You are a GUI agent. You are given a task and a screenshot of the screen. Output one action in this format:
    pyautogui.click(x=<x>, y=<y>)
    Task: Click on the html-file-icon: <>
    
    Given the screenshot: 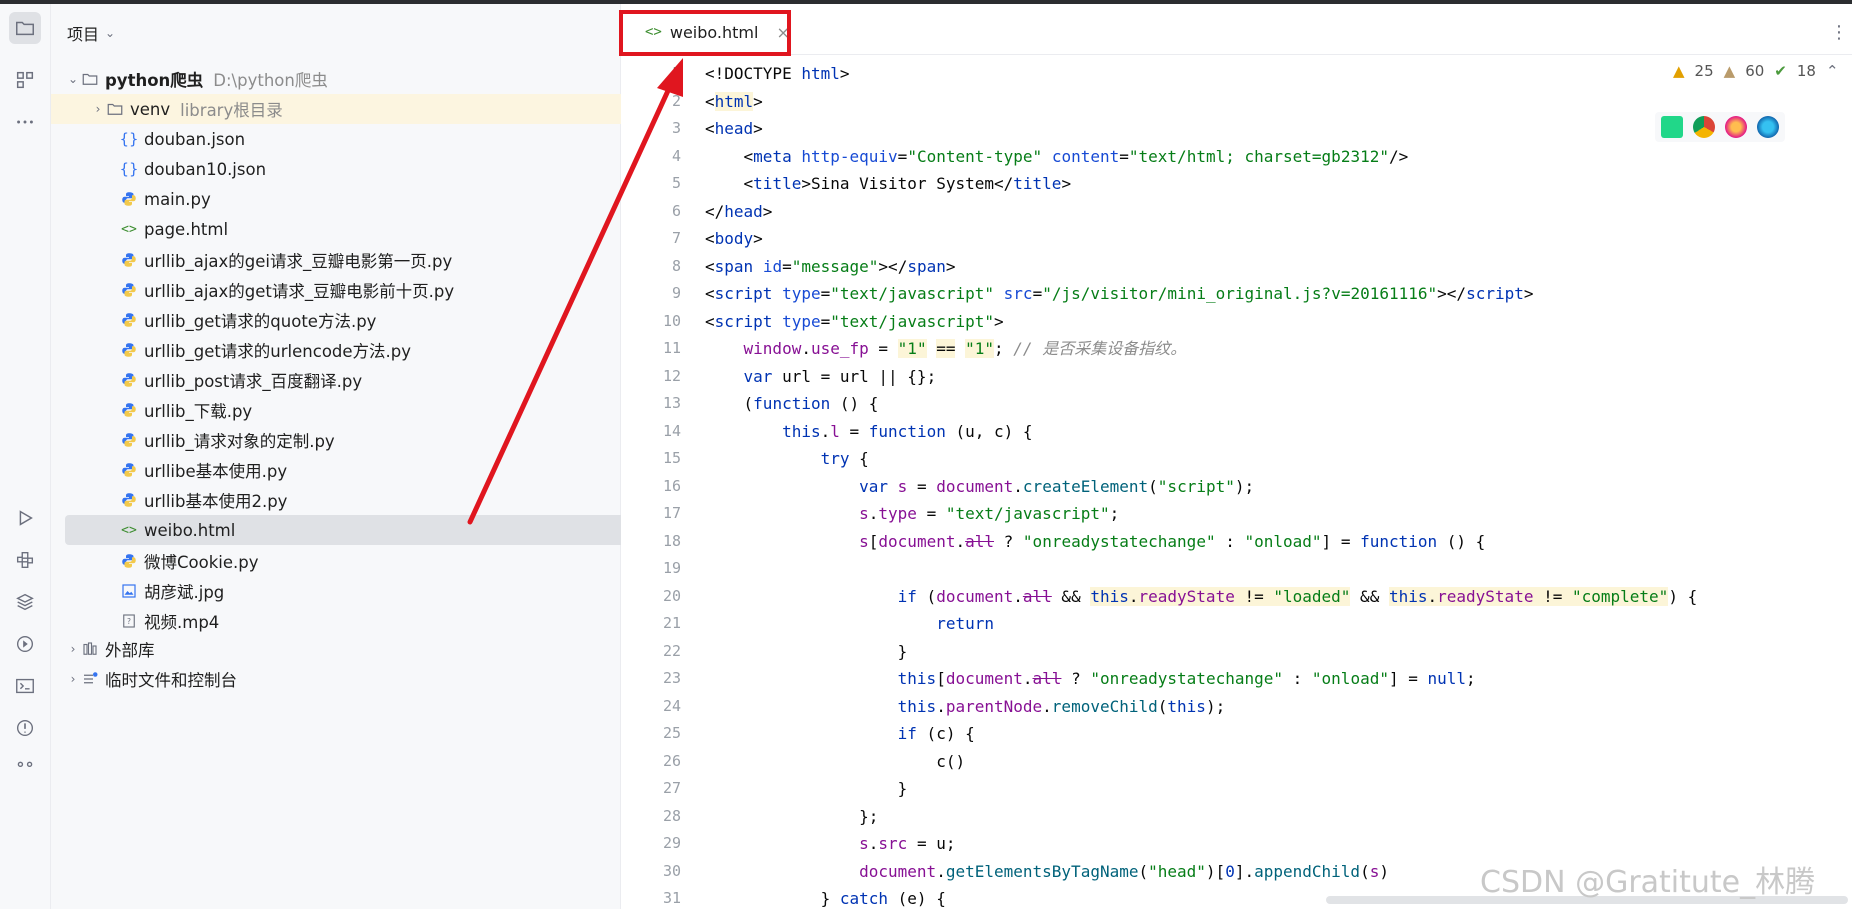 What is the action you would take?
    pyautogui.click(x=129, y=229)
    